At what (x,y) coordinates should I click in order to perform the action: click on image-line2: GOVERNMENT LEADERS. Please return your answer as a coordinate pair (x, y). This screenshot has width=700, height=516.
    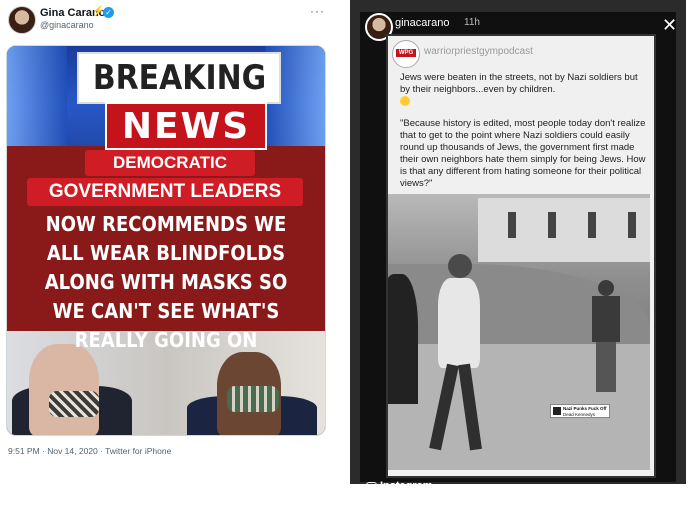
    Looking at the image, I should click on (165, 192).